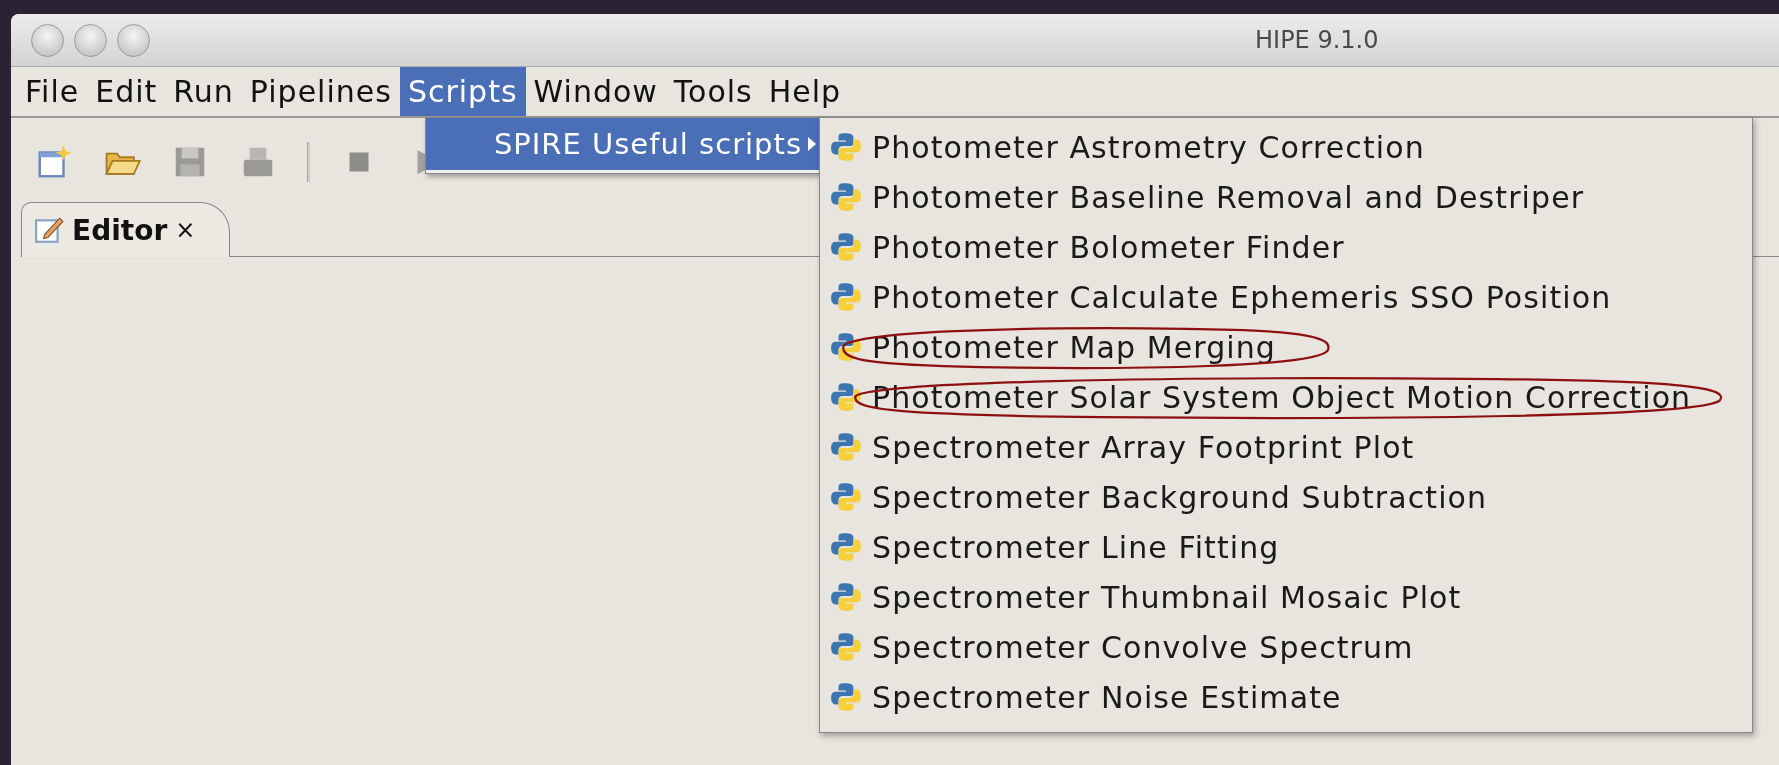  I want to click on menu-item: Spectrometer Thumbnail Mosaic Plot, so click(1167, 597).